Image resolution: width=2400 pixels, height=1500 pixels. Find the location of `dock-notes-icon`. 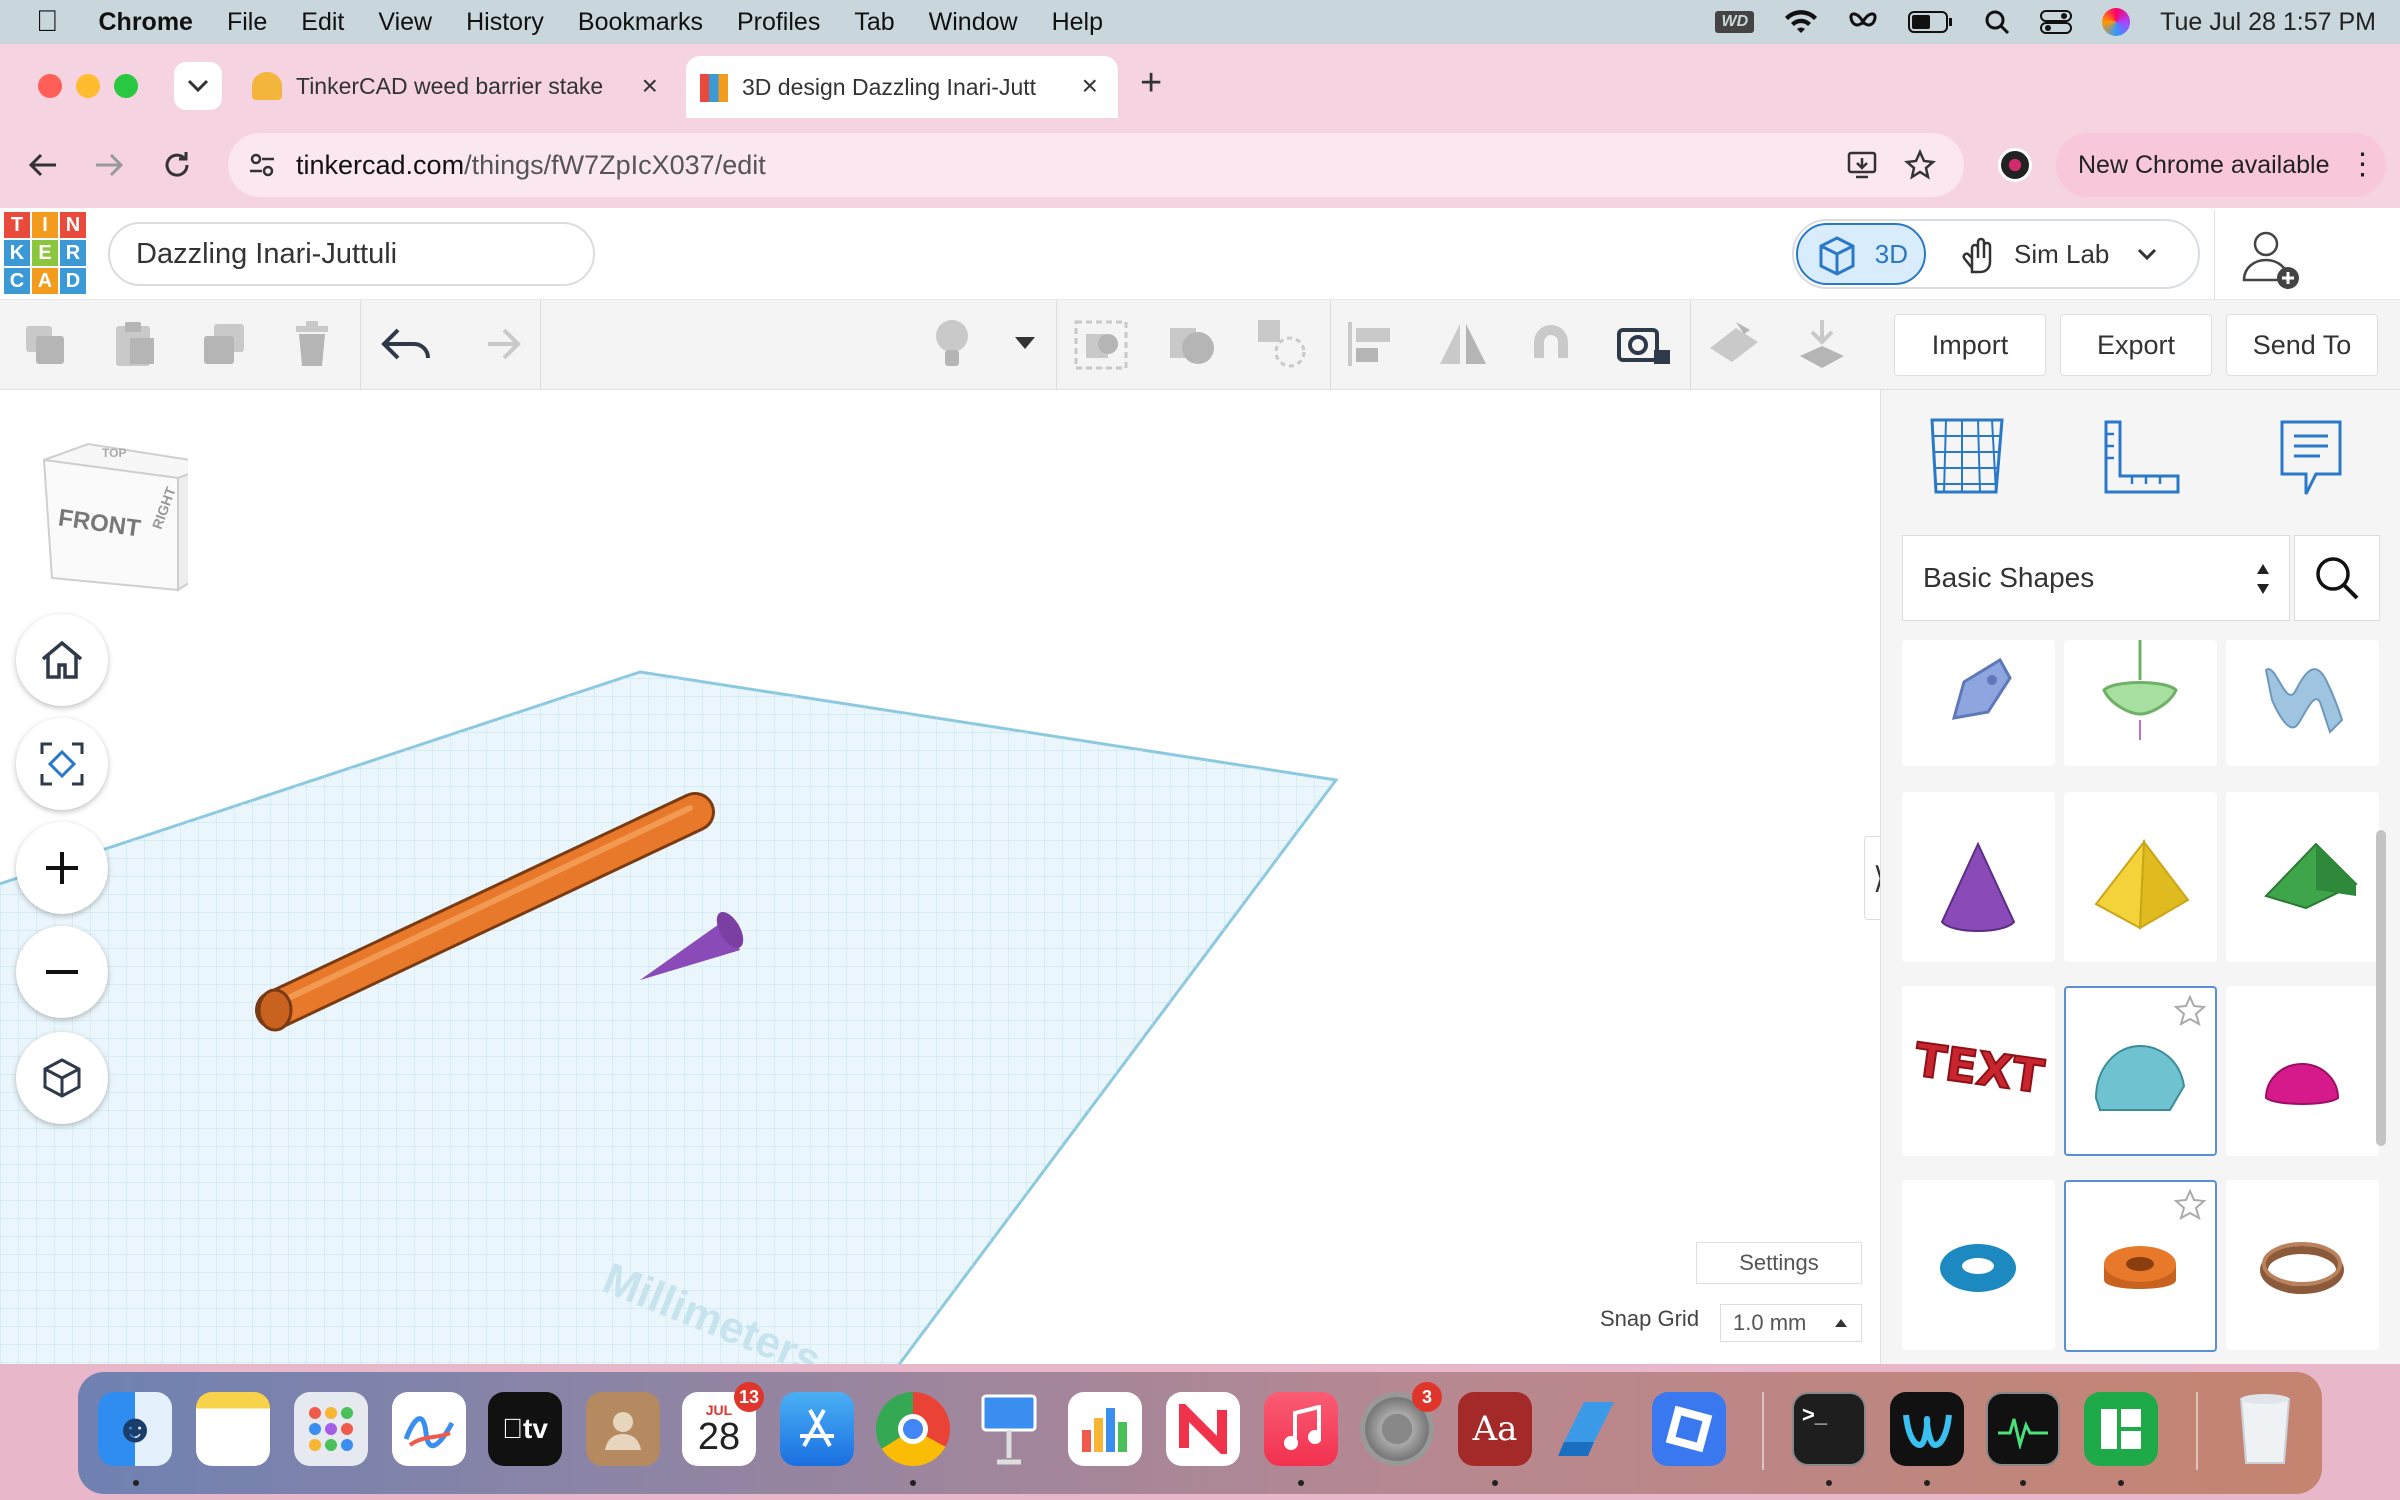

dock-notes-icon is located at coordinates (233, 1429).